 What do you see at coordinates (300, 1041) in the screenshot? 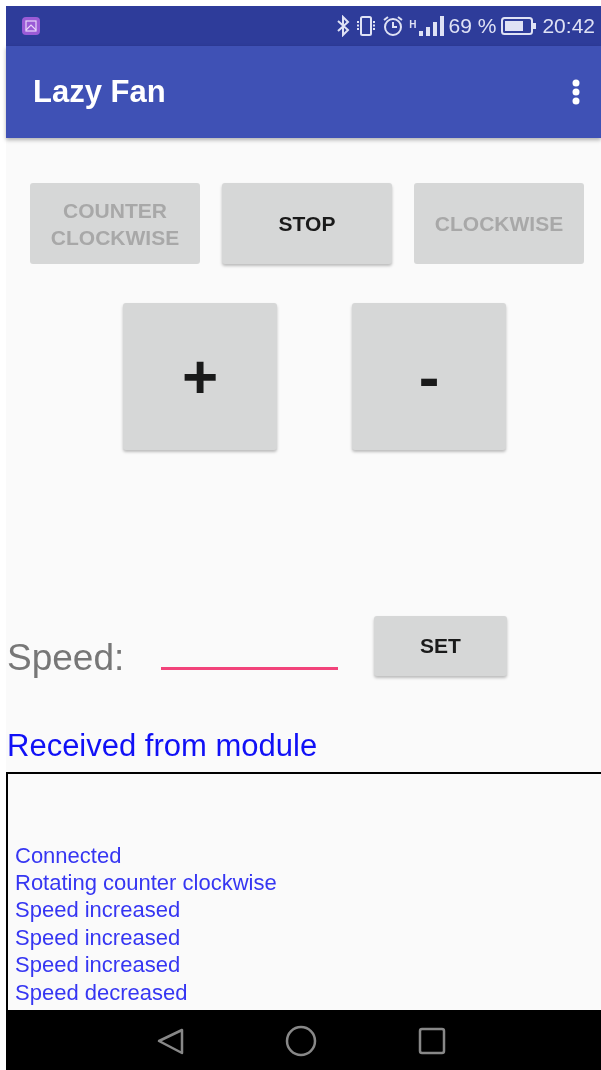
I see `home-icon` at bounding box center [300, 1041].